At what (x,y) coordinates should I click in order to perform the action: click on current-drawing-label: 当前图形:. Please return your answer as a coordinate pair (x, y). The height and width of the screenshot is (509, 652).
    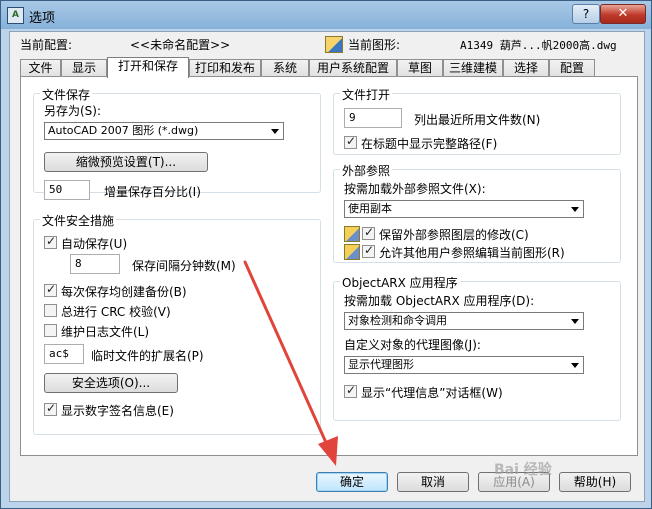
    Looking at the image, I should click on (374, 45).